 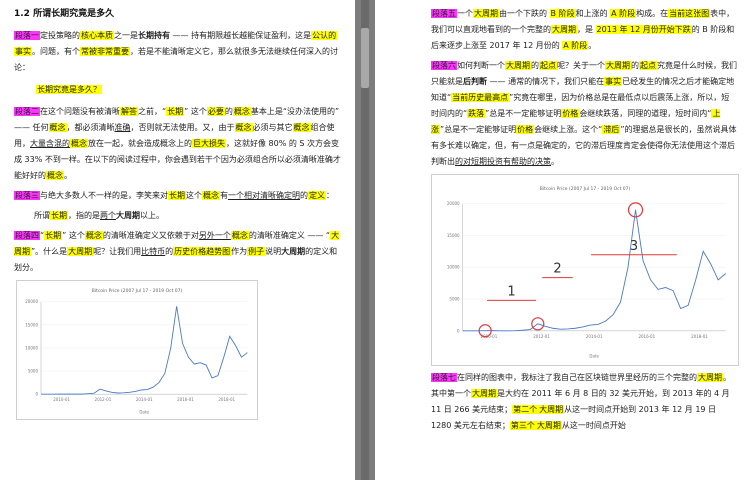 I want to click on tag-paragraph-2: 段落二, so click(x=27, y=111).